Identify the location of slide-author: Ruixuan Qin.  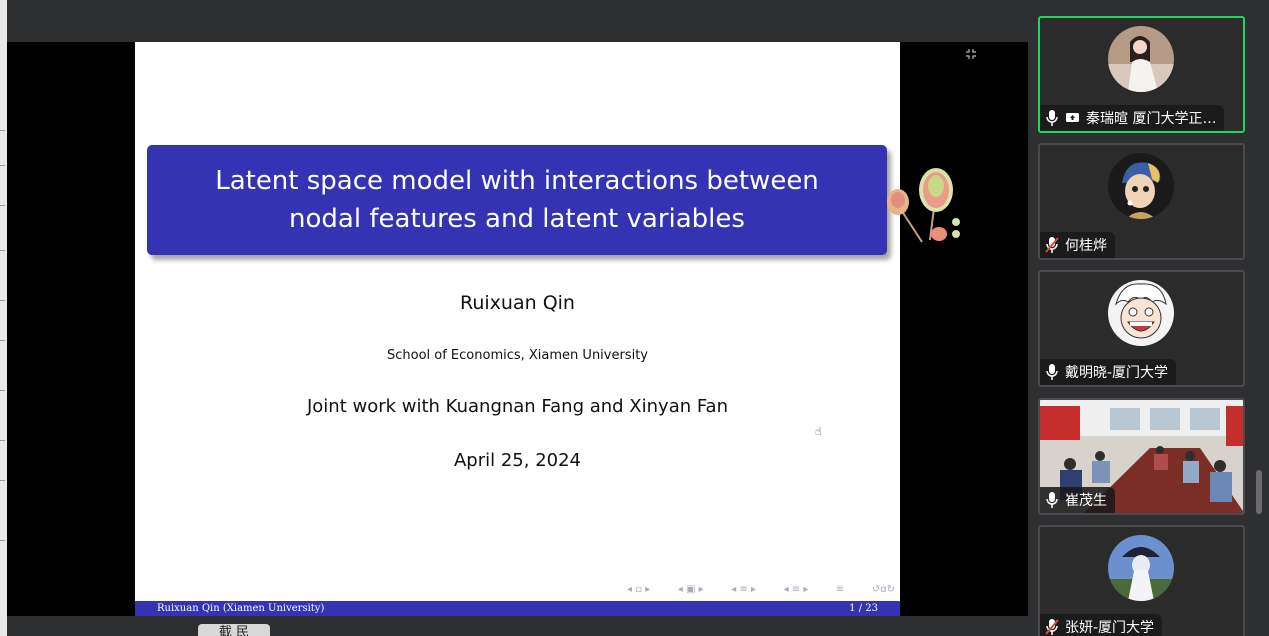
(517, 303).